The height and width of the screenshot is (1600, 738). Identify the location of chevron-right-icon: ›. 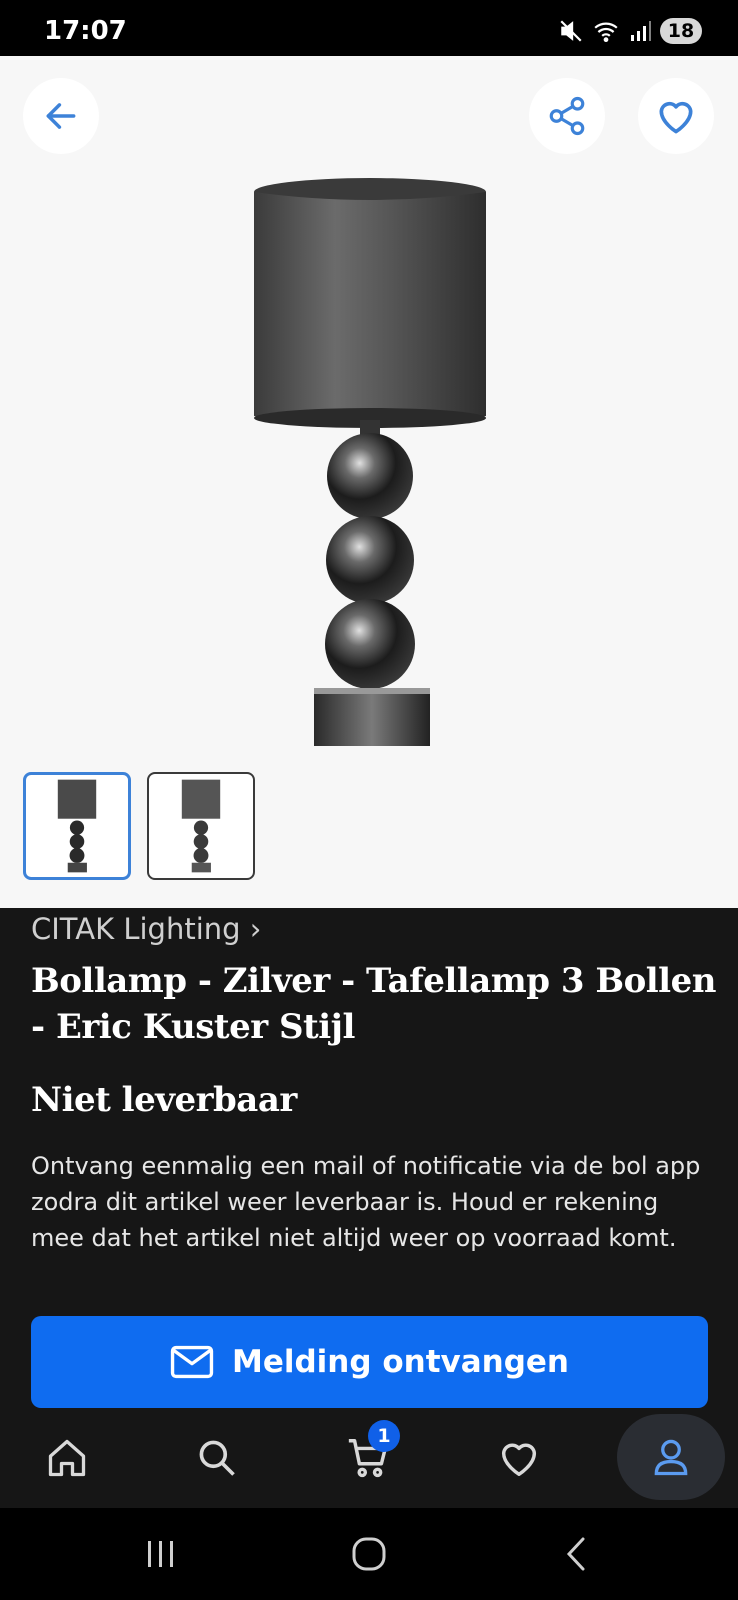
(255, 929).